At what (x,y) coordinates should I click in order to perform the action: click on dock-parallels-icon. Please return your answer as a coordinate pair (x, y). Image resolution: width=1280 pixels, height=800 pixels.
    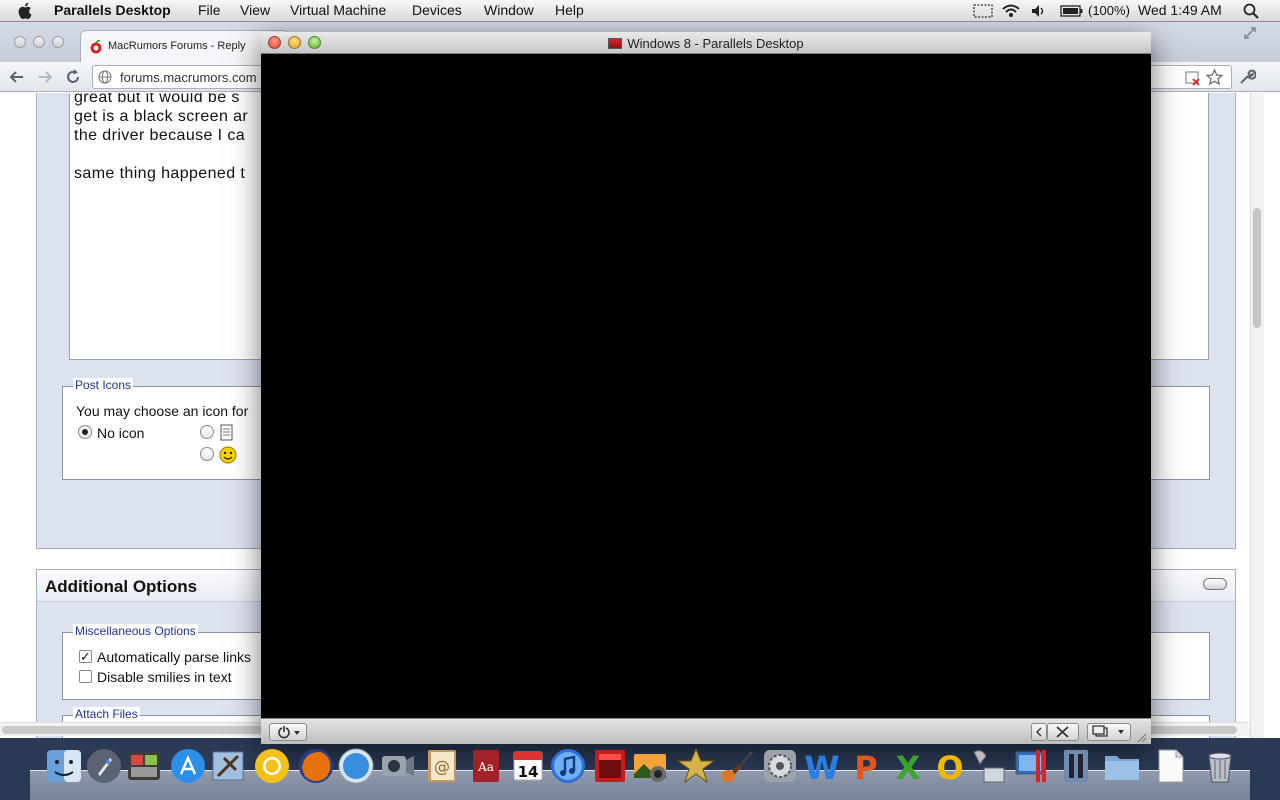
    Looking at the image, I should click on (1032, 766).